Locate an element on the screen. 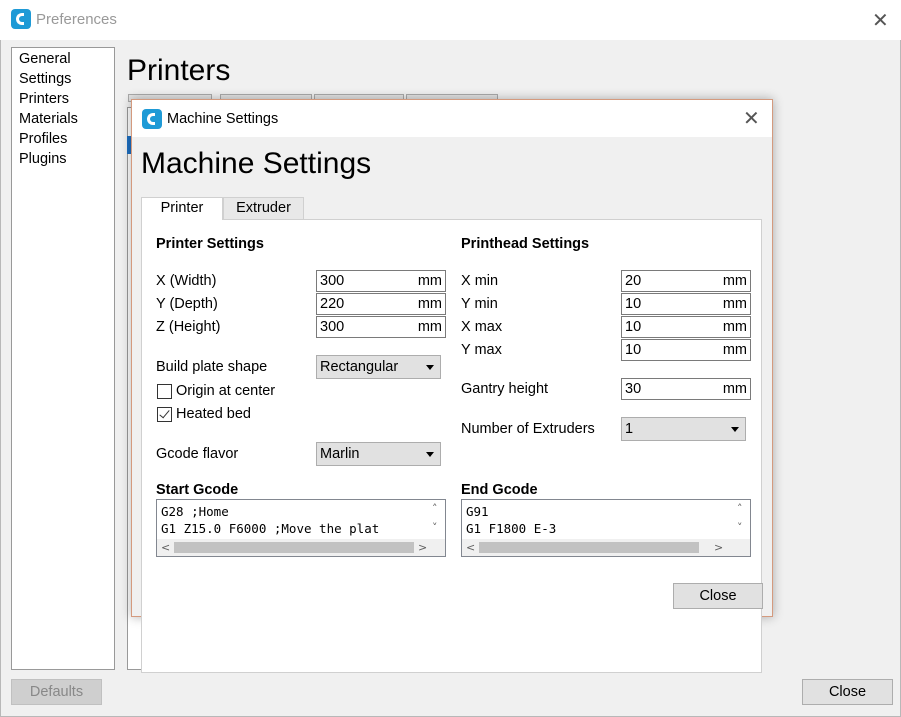 The width and height of the screenshot is (901, 717). build-plate-label: Build plate shape is located at coordinates (212, 367).